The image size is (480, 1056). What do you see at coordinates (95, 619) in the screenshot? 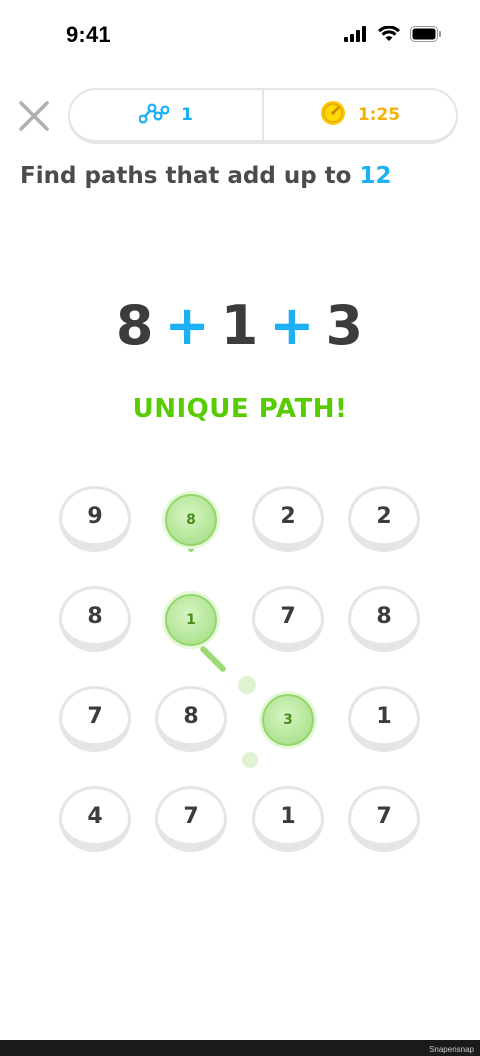
I see `grid-cell-r1c0: 8` at bounding box center [95, 619].